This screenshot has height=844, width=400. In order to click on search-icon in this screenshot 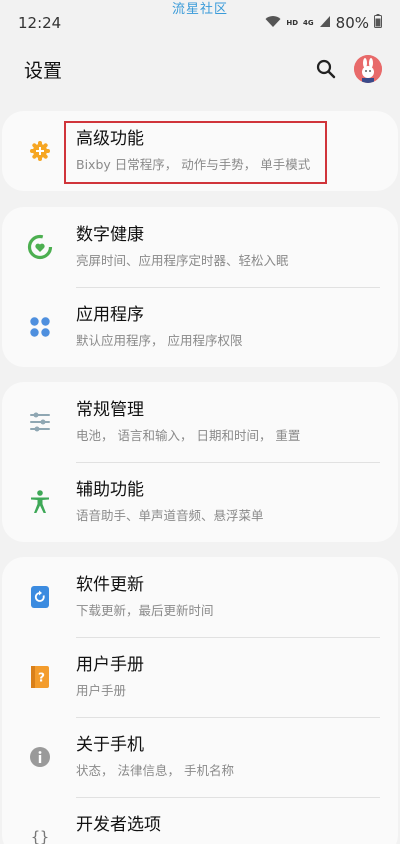, I will do `click(326, 69)`.